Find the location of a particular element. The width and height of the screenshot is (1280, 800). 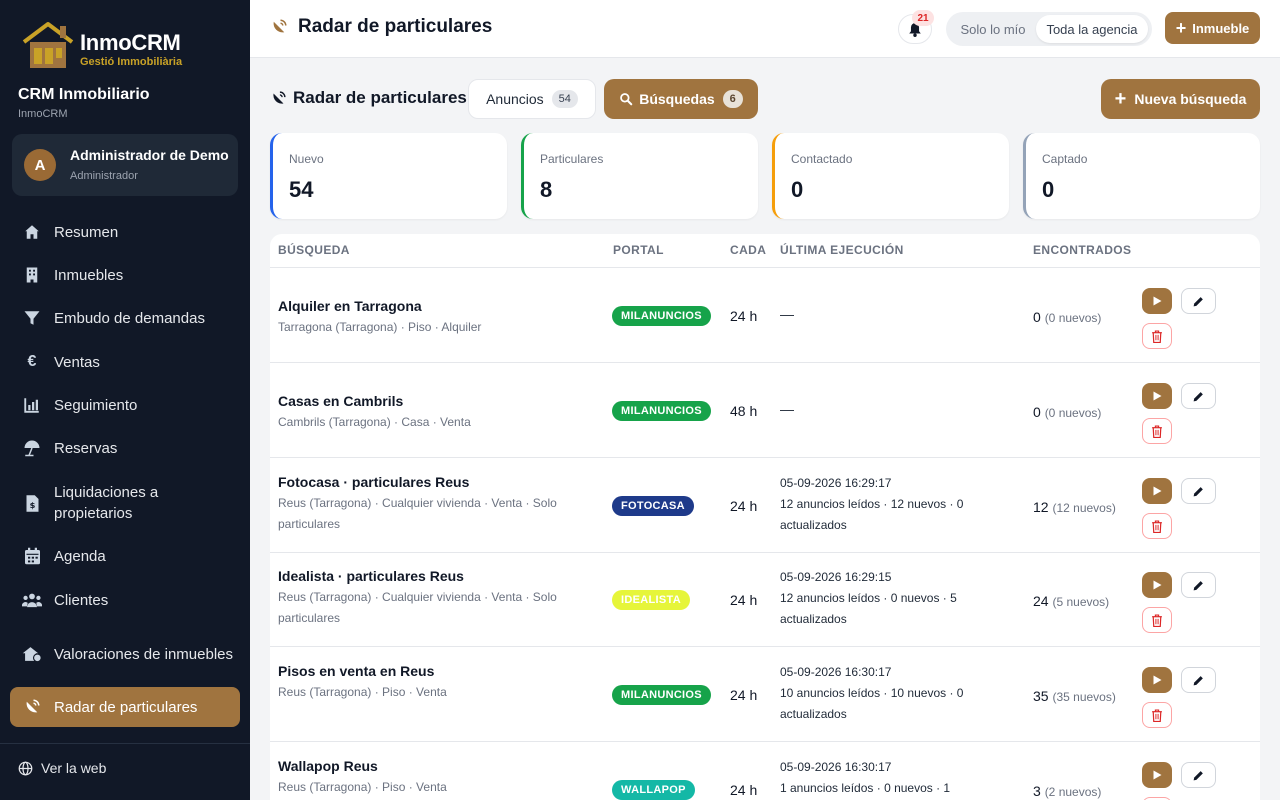

sidebar-divider is located at coordinates (125, 743).